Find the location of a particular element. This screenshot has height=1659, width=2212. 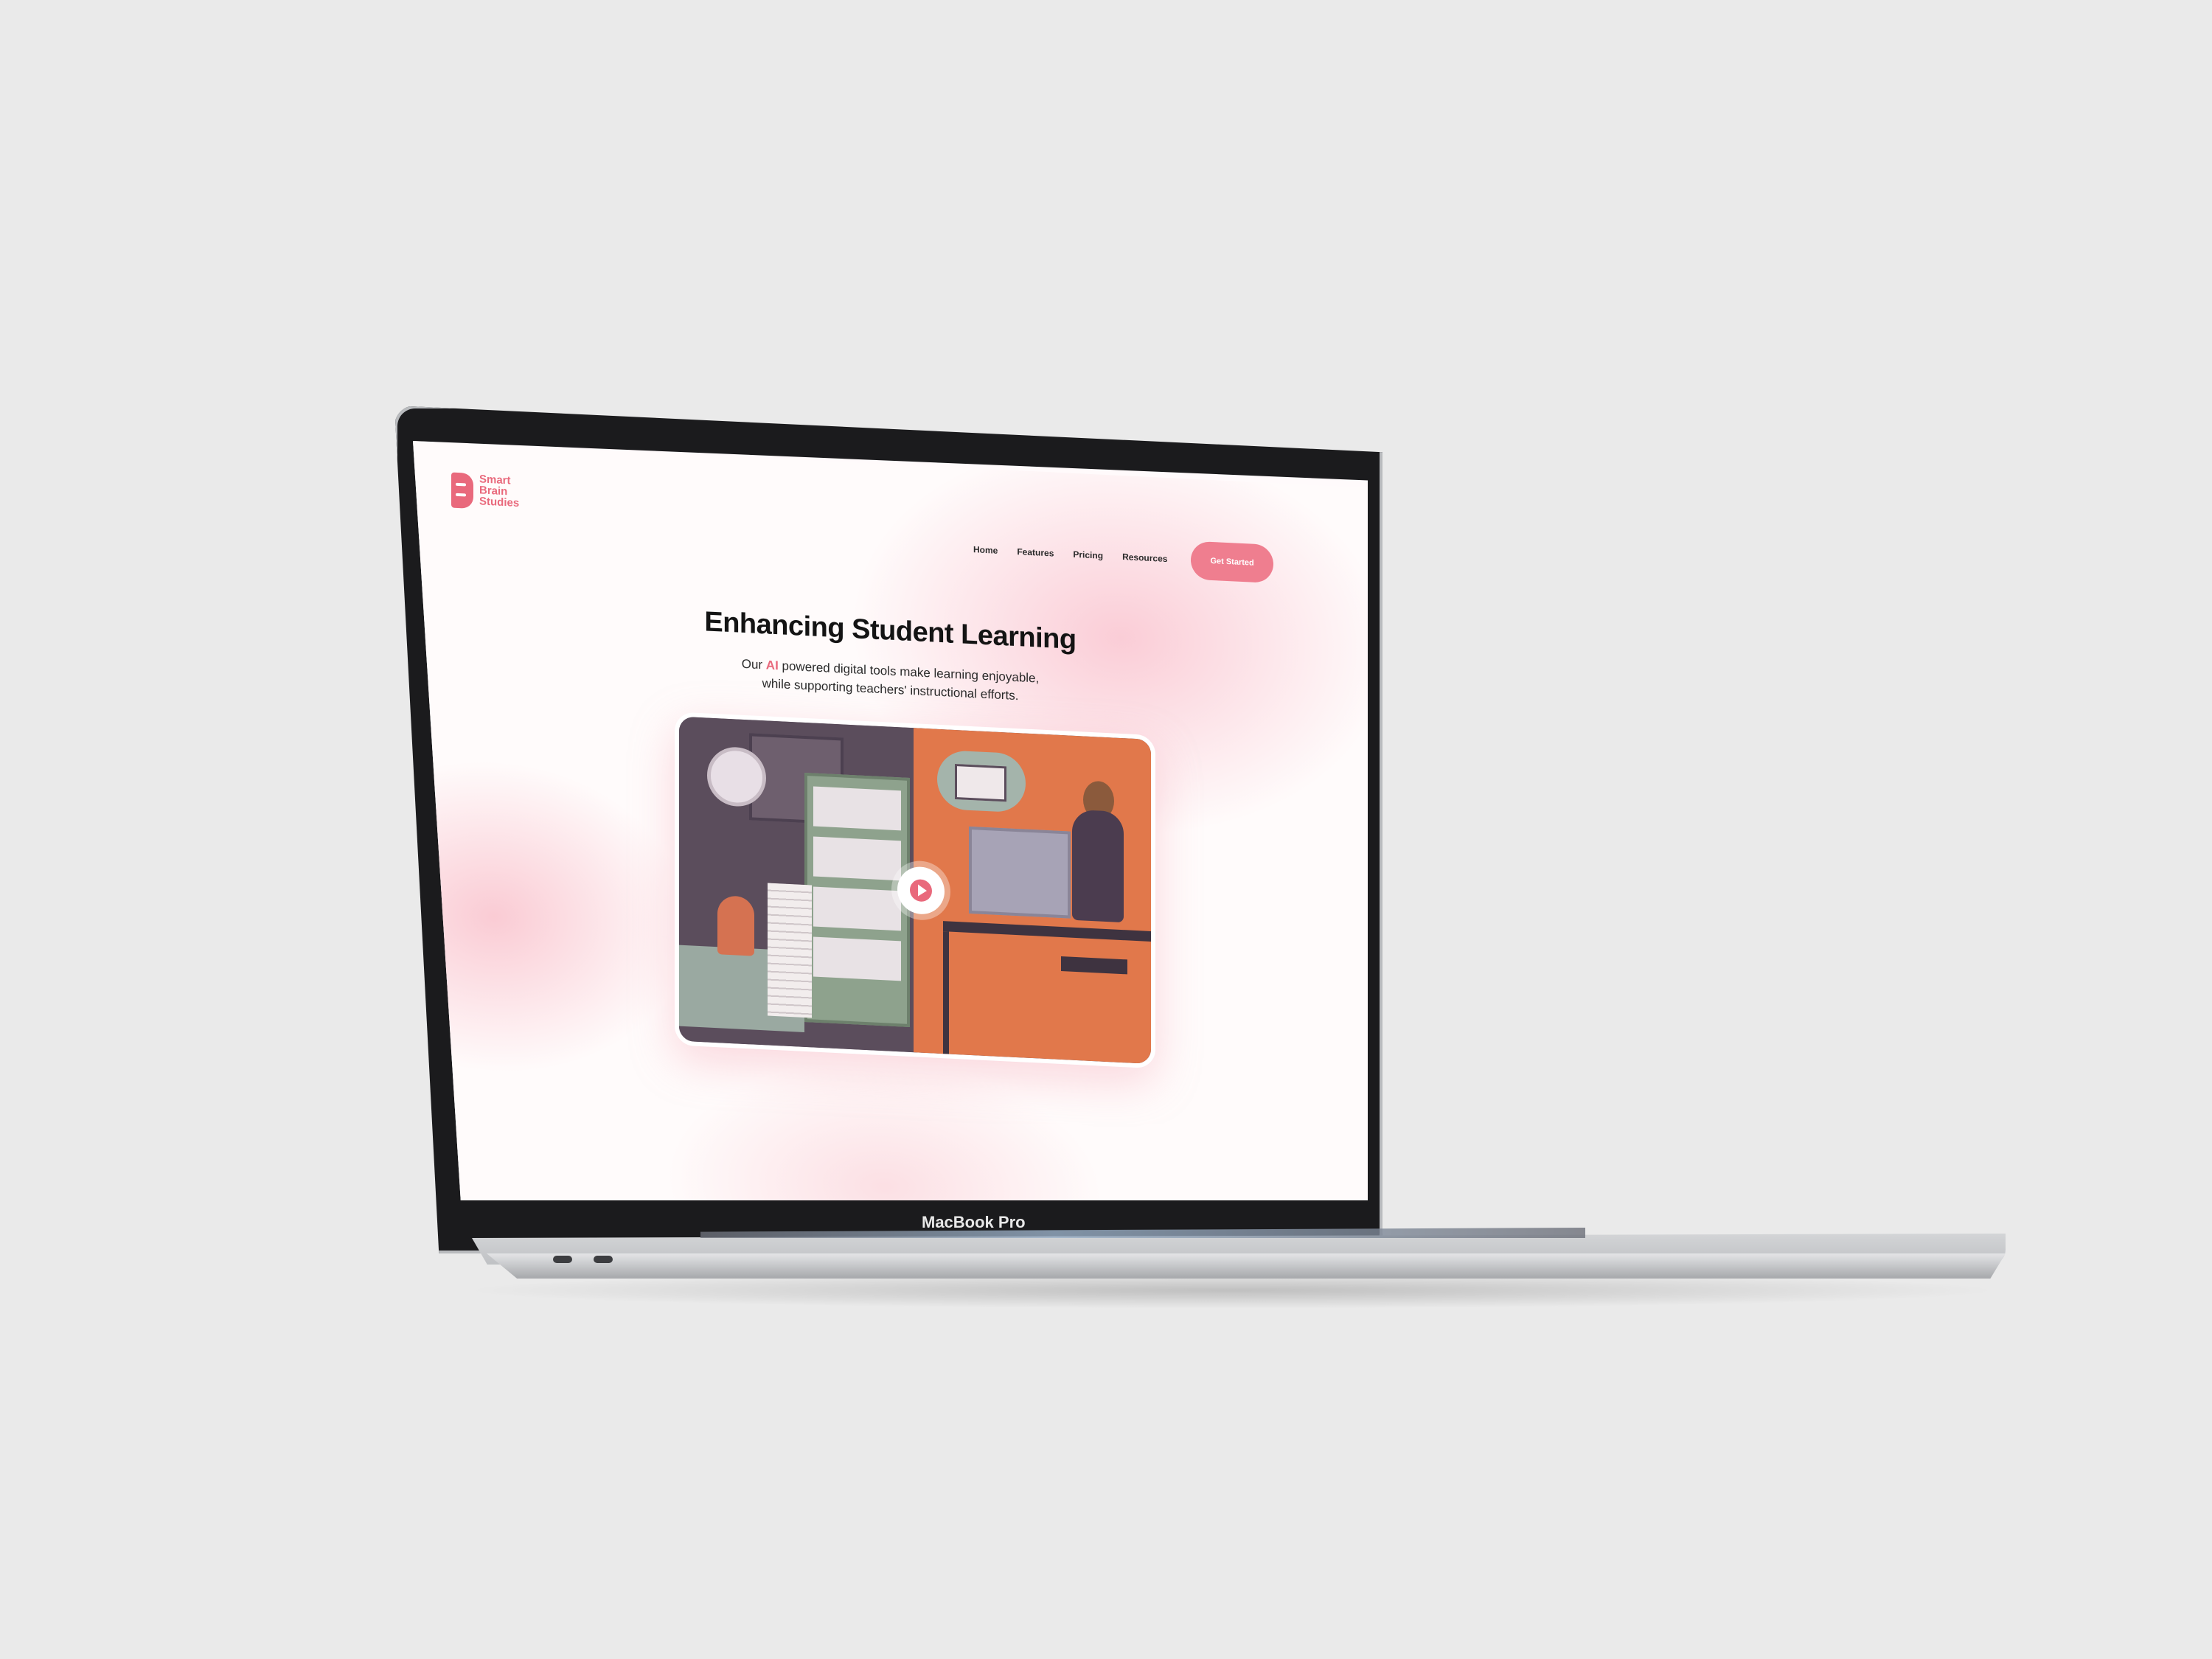

laptop-base-edge is located at coordinates (1246, 1266).